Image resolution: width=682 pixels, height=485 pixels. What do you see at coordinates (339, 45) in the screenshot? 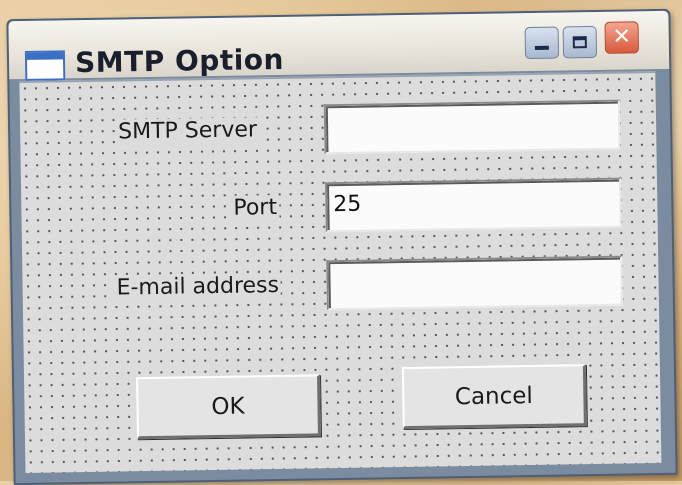
I see `title-bar: SMTP Option ✕` at bounding box center [339, 45].